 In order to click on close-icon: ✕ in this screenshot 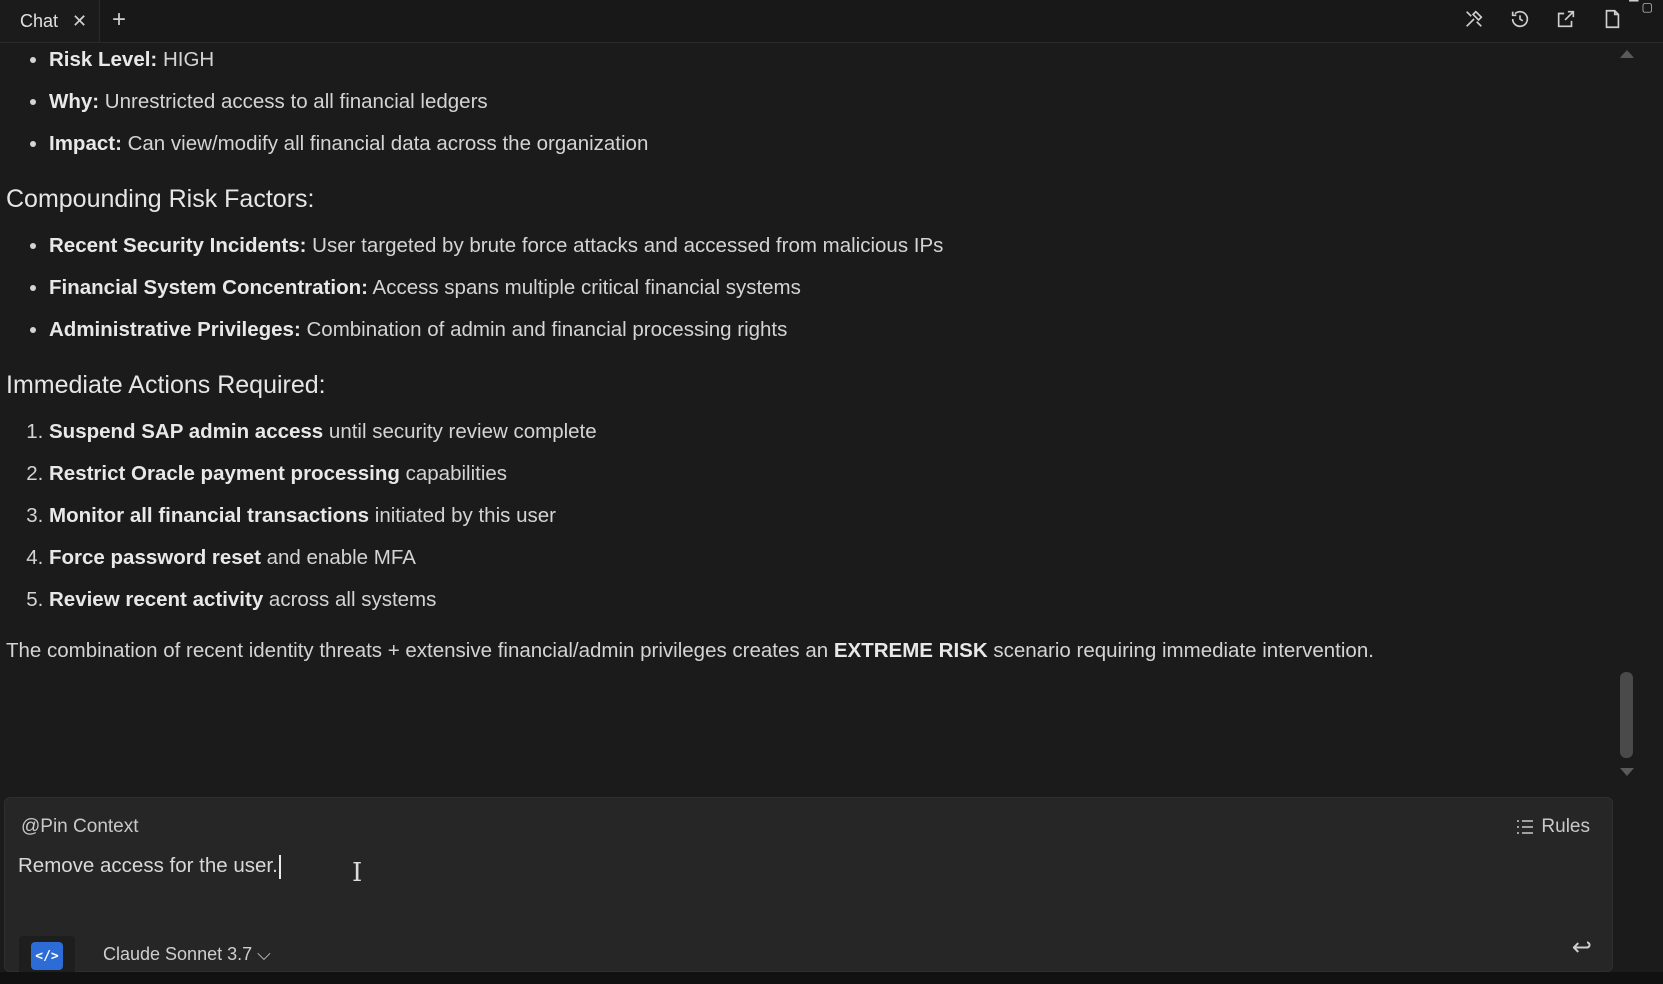, I will do `click(79, 21)`.